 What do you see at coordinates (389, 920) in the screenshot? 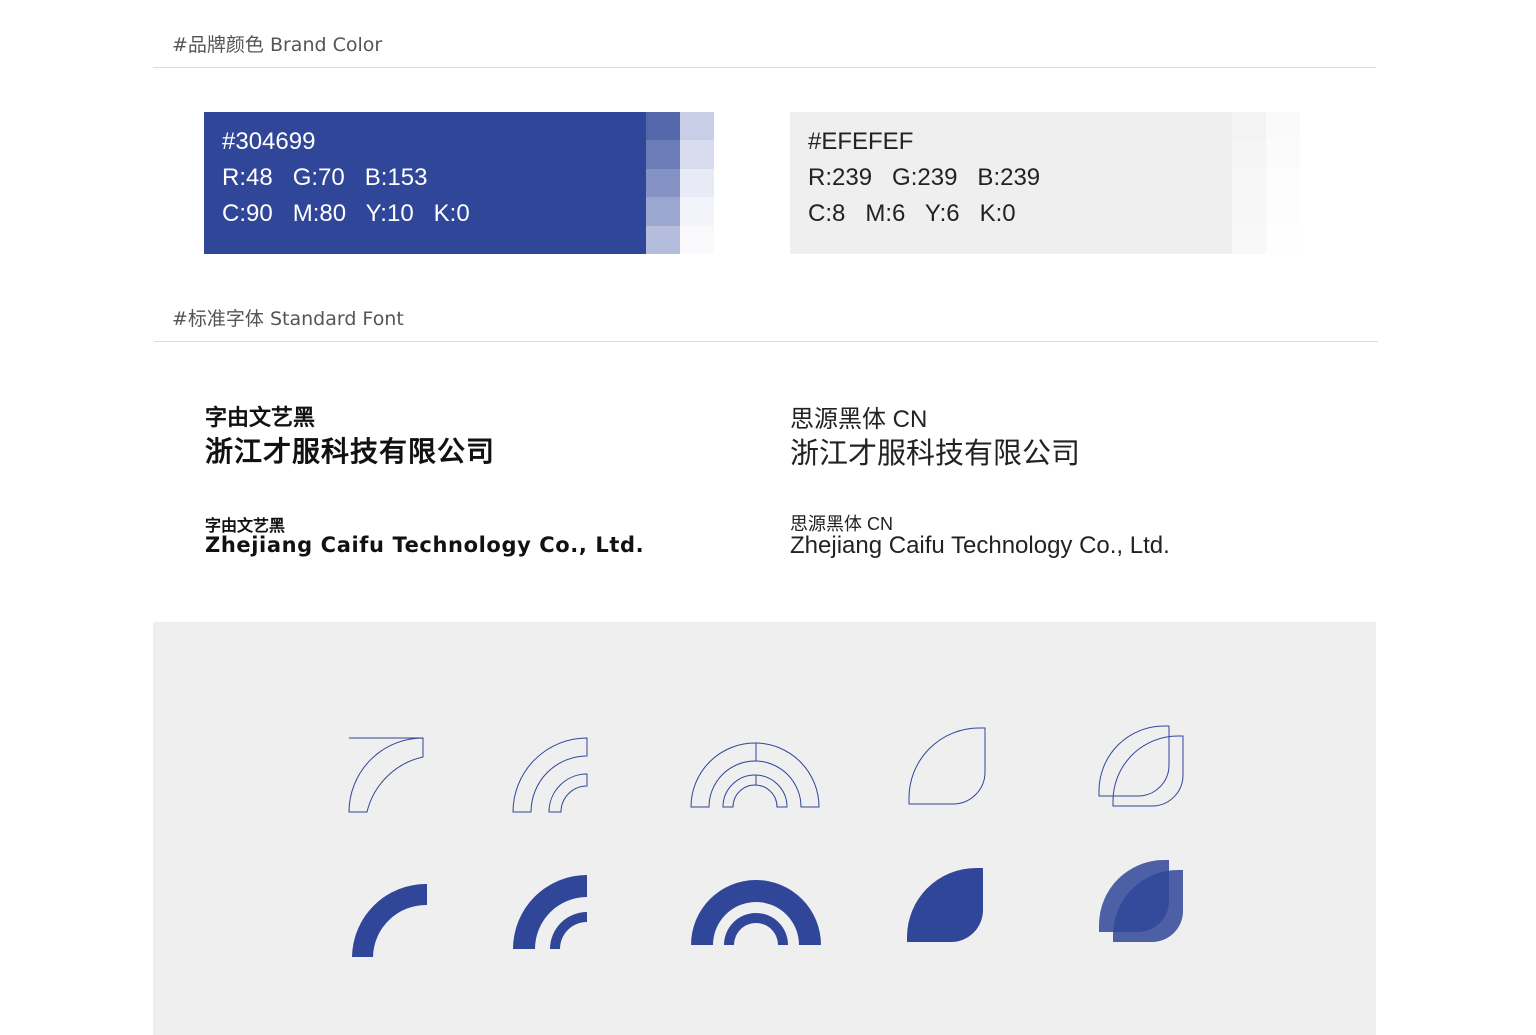
I see `quarter-arc-filled-icon` at bounding box center [389, 920].